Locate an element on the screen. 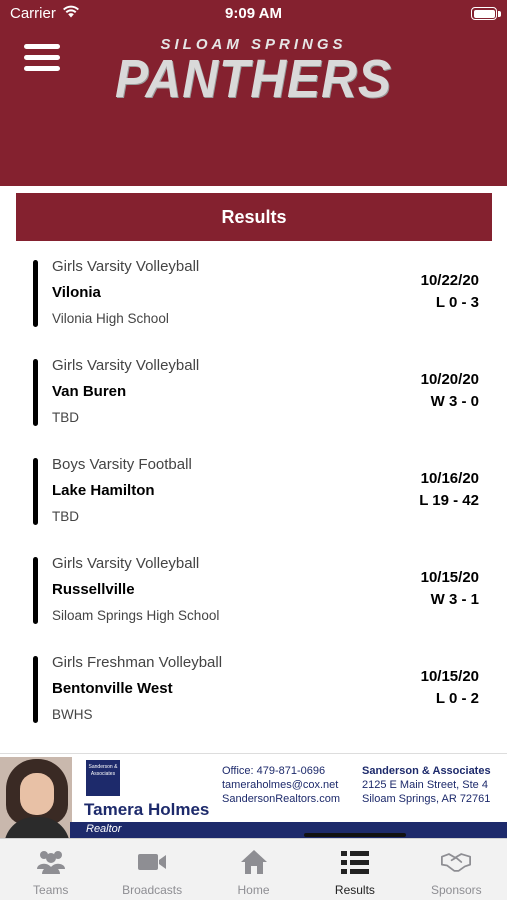  opponent-label: Lake Hamilton is located at coordinates (103, 490).